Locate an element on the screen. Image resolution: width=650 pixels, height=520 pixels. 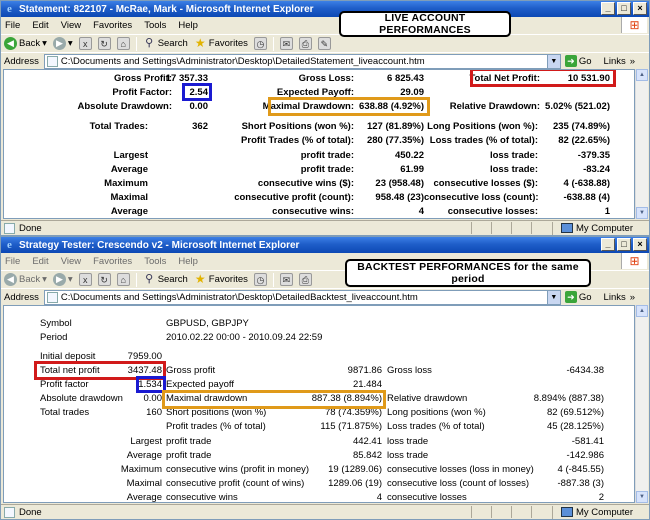
gross-profit-label: Gross profit is located at coordinates (191, 370).